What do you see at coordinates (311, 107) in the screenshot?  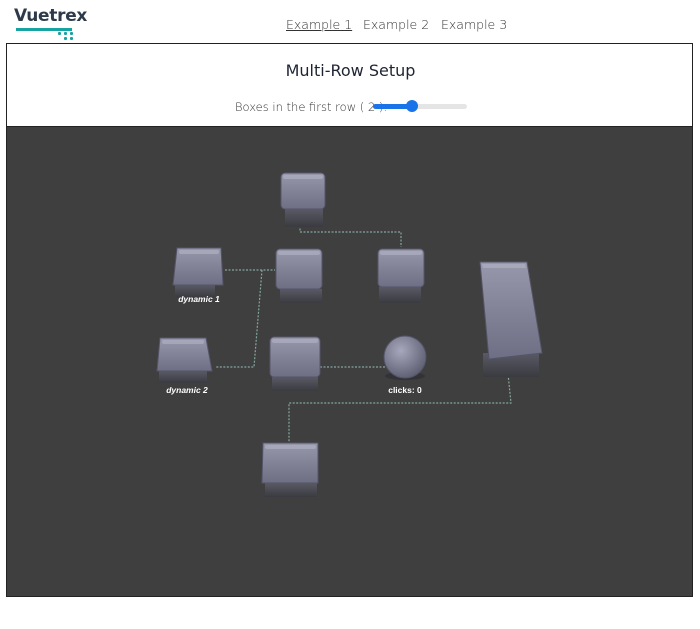 I see `slider-label: Boxes in the first row ( 2 ):` at bounding box center [311, 107].